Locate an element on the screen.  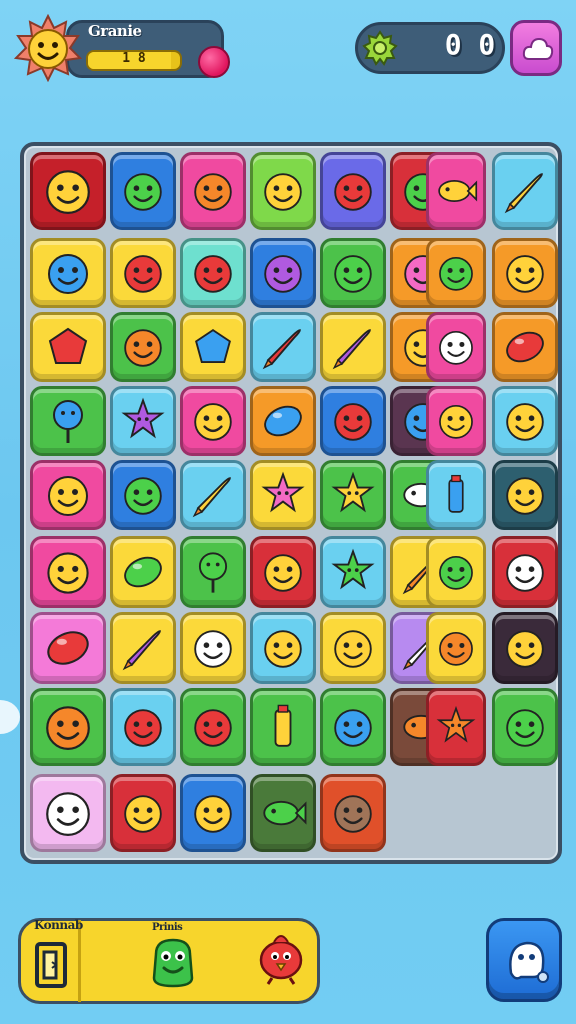
help-button is located at coordinates (524, 960).